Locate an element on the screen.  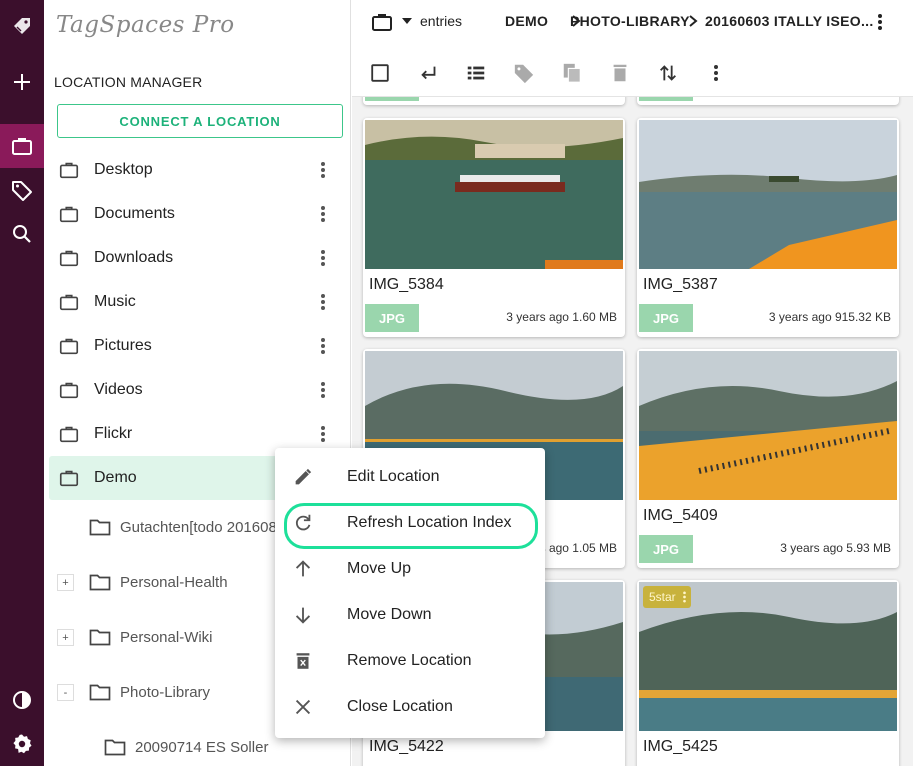
location-item-downloads: Downloads is located at coordinates (197, 258).